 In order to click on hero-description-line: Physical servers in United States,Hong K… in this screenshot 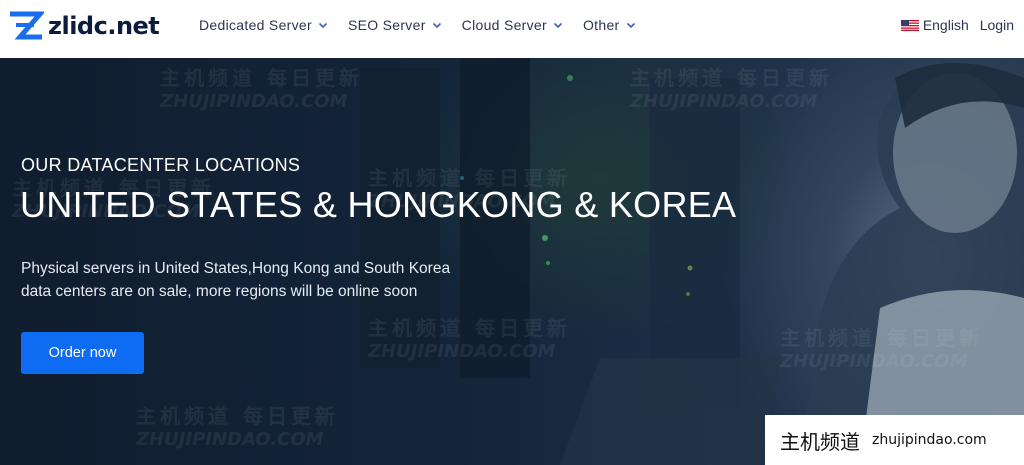, I will do `click(236, 268)`.